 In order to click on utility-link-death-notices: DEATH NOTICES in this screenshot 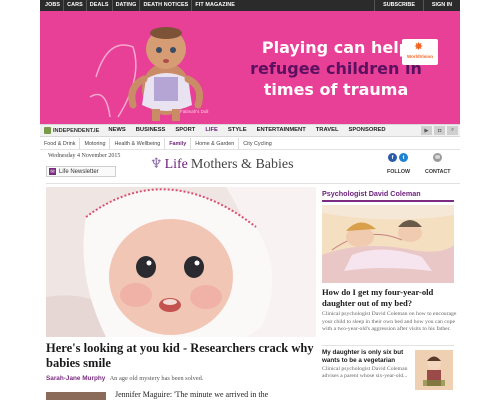, I will do `click(166, 5)`.